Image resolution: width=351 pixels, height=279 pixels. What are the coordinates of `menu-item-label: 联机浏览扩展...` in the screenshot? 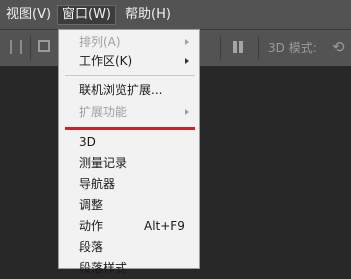 It's located at (121, 90).